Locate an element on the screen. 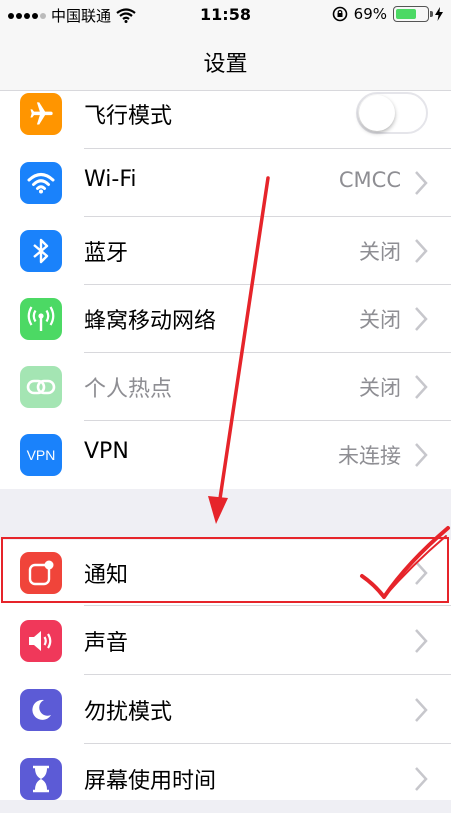 This screenshot has width=451, height=813. settings-row-airplane-mode: 飞行模式 is located at coordinates (225, 114).